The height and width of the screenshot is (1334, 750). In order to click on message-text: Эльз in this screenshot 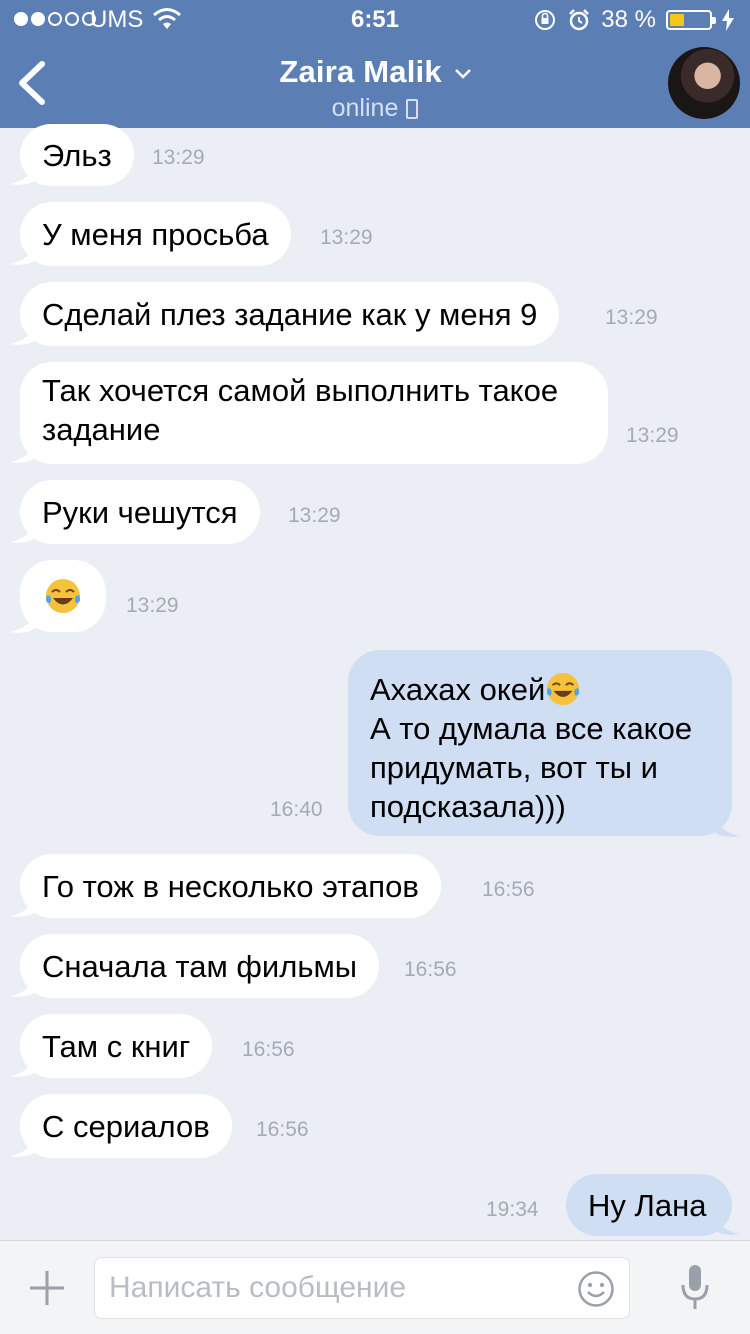, I will do `click(77, 155)`.